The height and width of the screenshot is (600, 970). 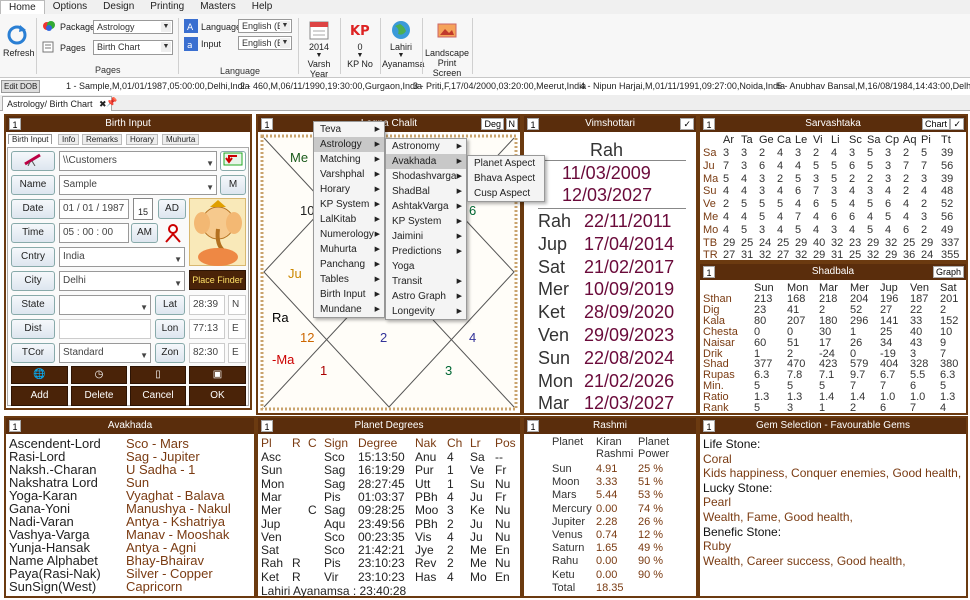 What do you see at coordinates (170, 353) in the screenshot?
I see `zone-label-button: Zon` at bounding box center [170, 353].